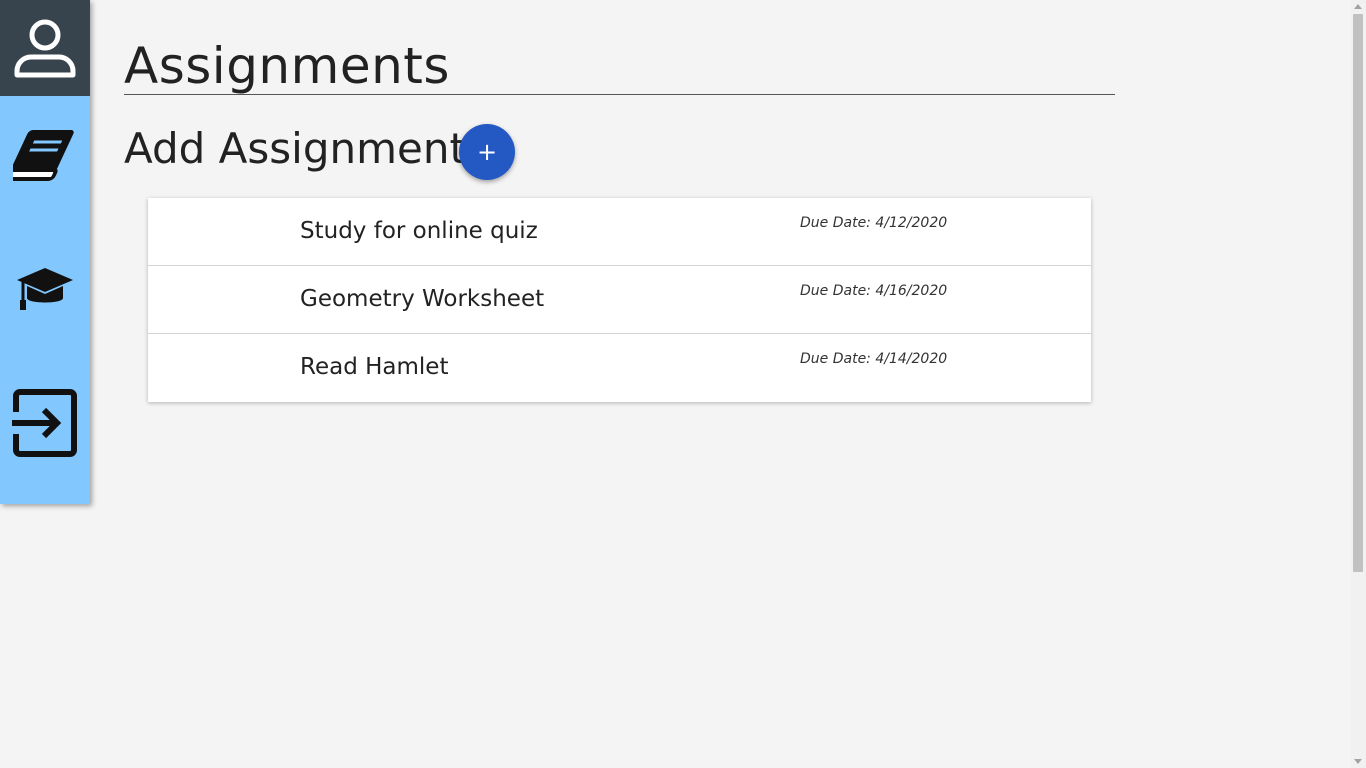 The image size is (1366, 768). What do you see at coordinates (874, 291) in the screenshot?
I see `assignment-due-date: Due Date: 4/16/2020` at bounding box center [874, 291].